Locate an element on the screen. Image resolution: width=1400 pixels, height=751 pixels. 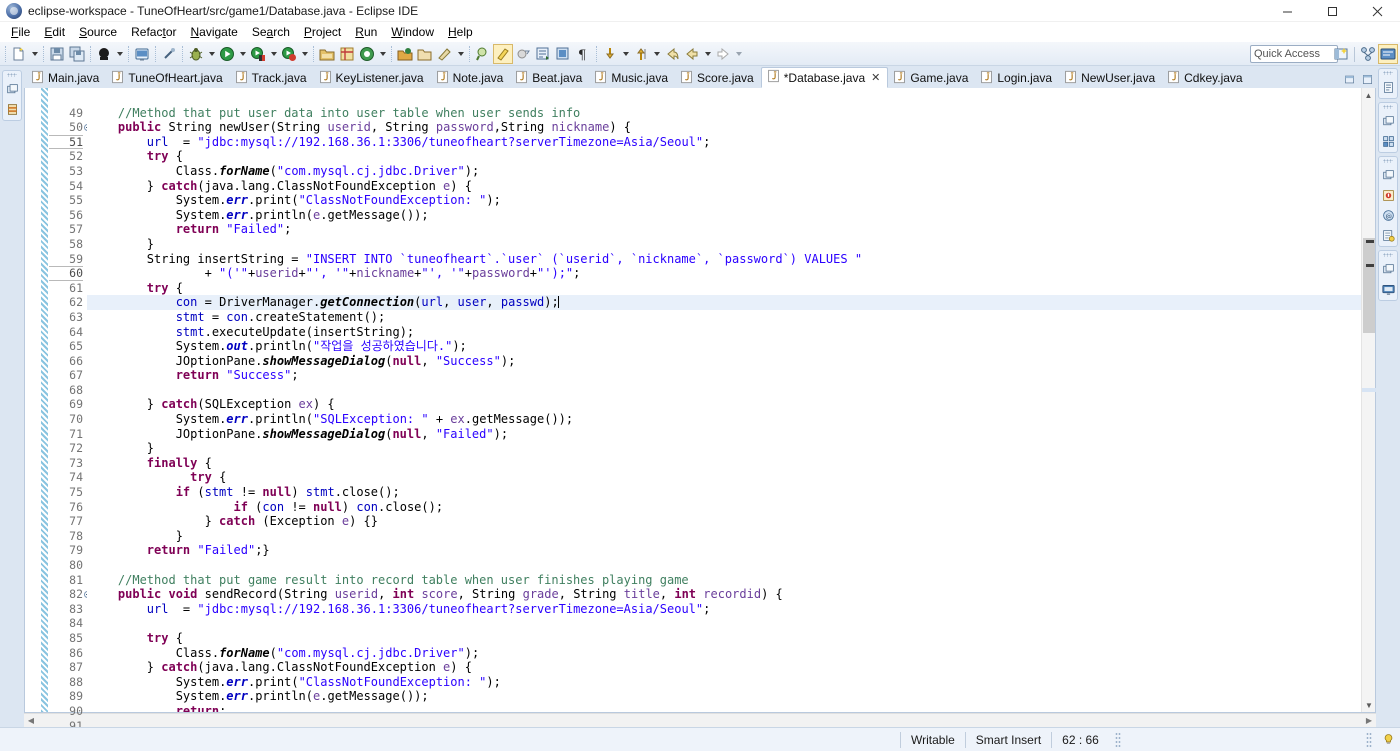
editor-tab-loginjava: Login.java is located at coordinates (1017, 77).